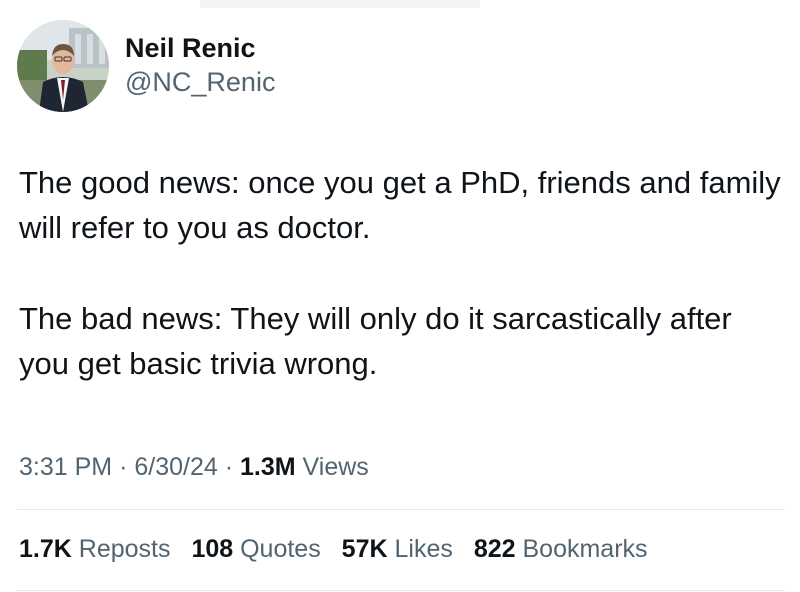 The height and width of the screenshot is (592, 800). I want to click on author-names: Neil Renic @NC_Renic, so click(200, 65).